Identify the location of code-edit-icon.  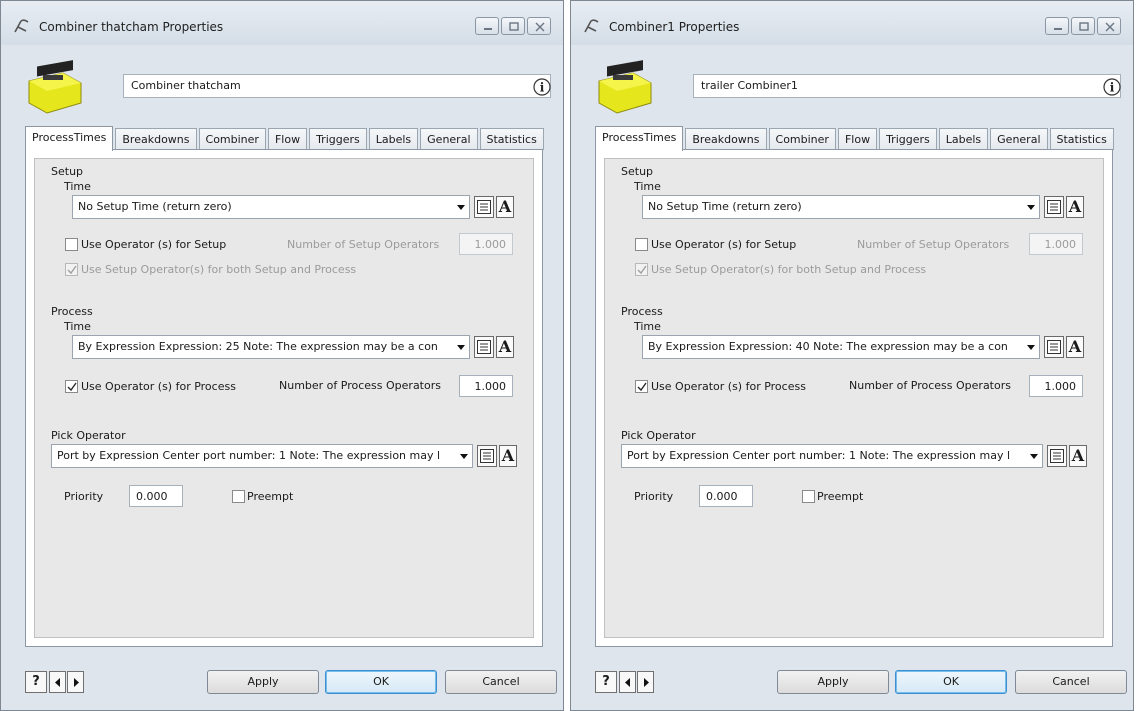
(1054, 347).